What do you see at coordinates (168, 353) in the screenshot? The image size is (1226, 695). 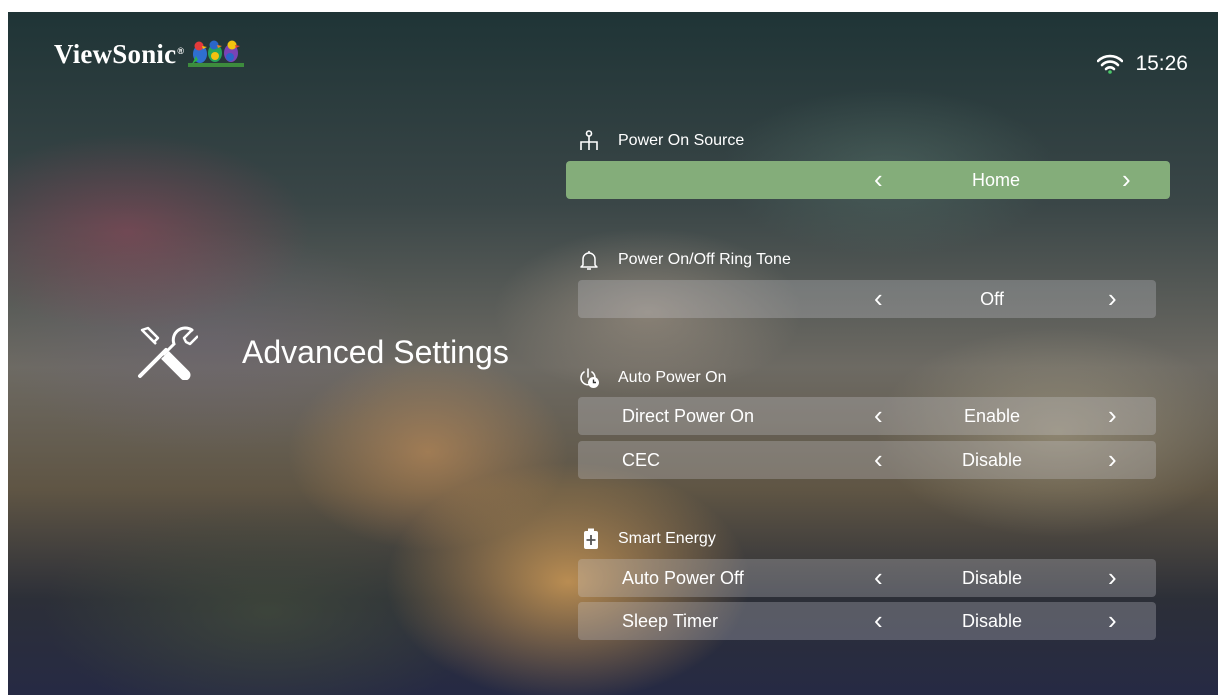 I see `tools-icon` at bounding box center [168, 353].